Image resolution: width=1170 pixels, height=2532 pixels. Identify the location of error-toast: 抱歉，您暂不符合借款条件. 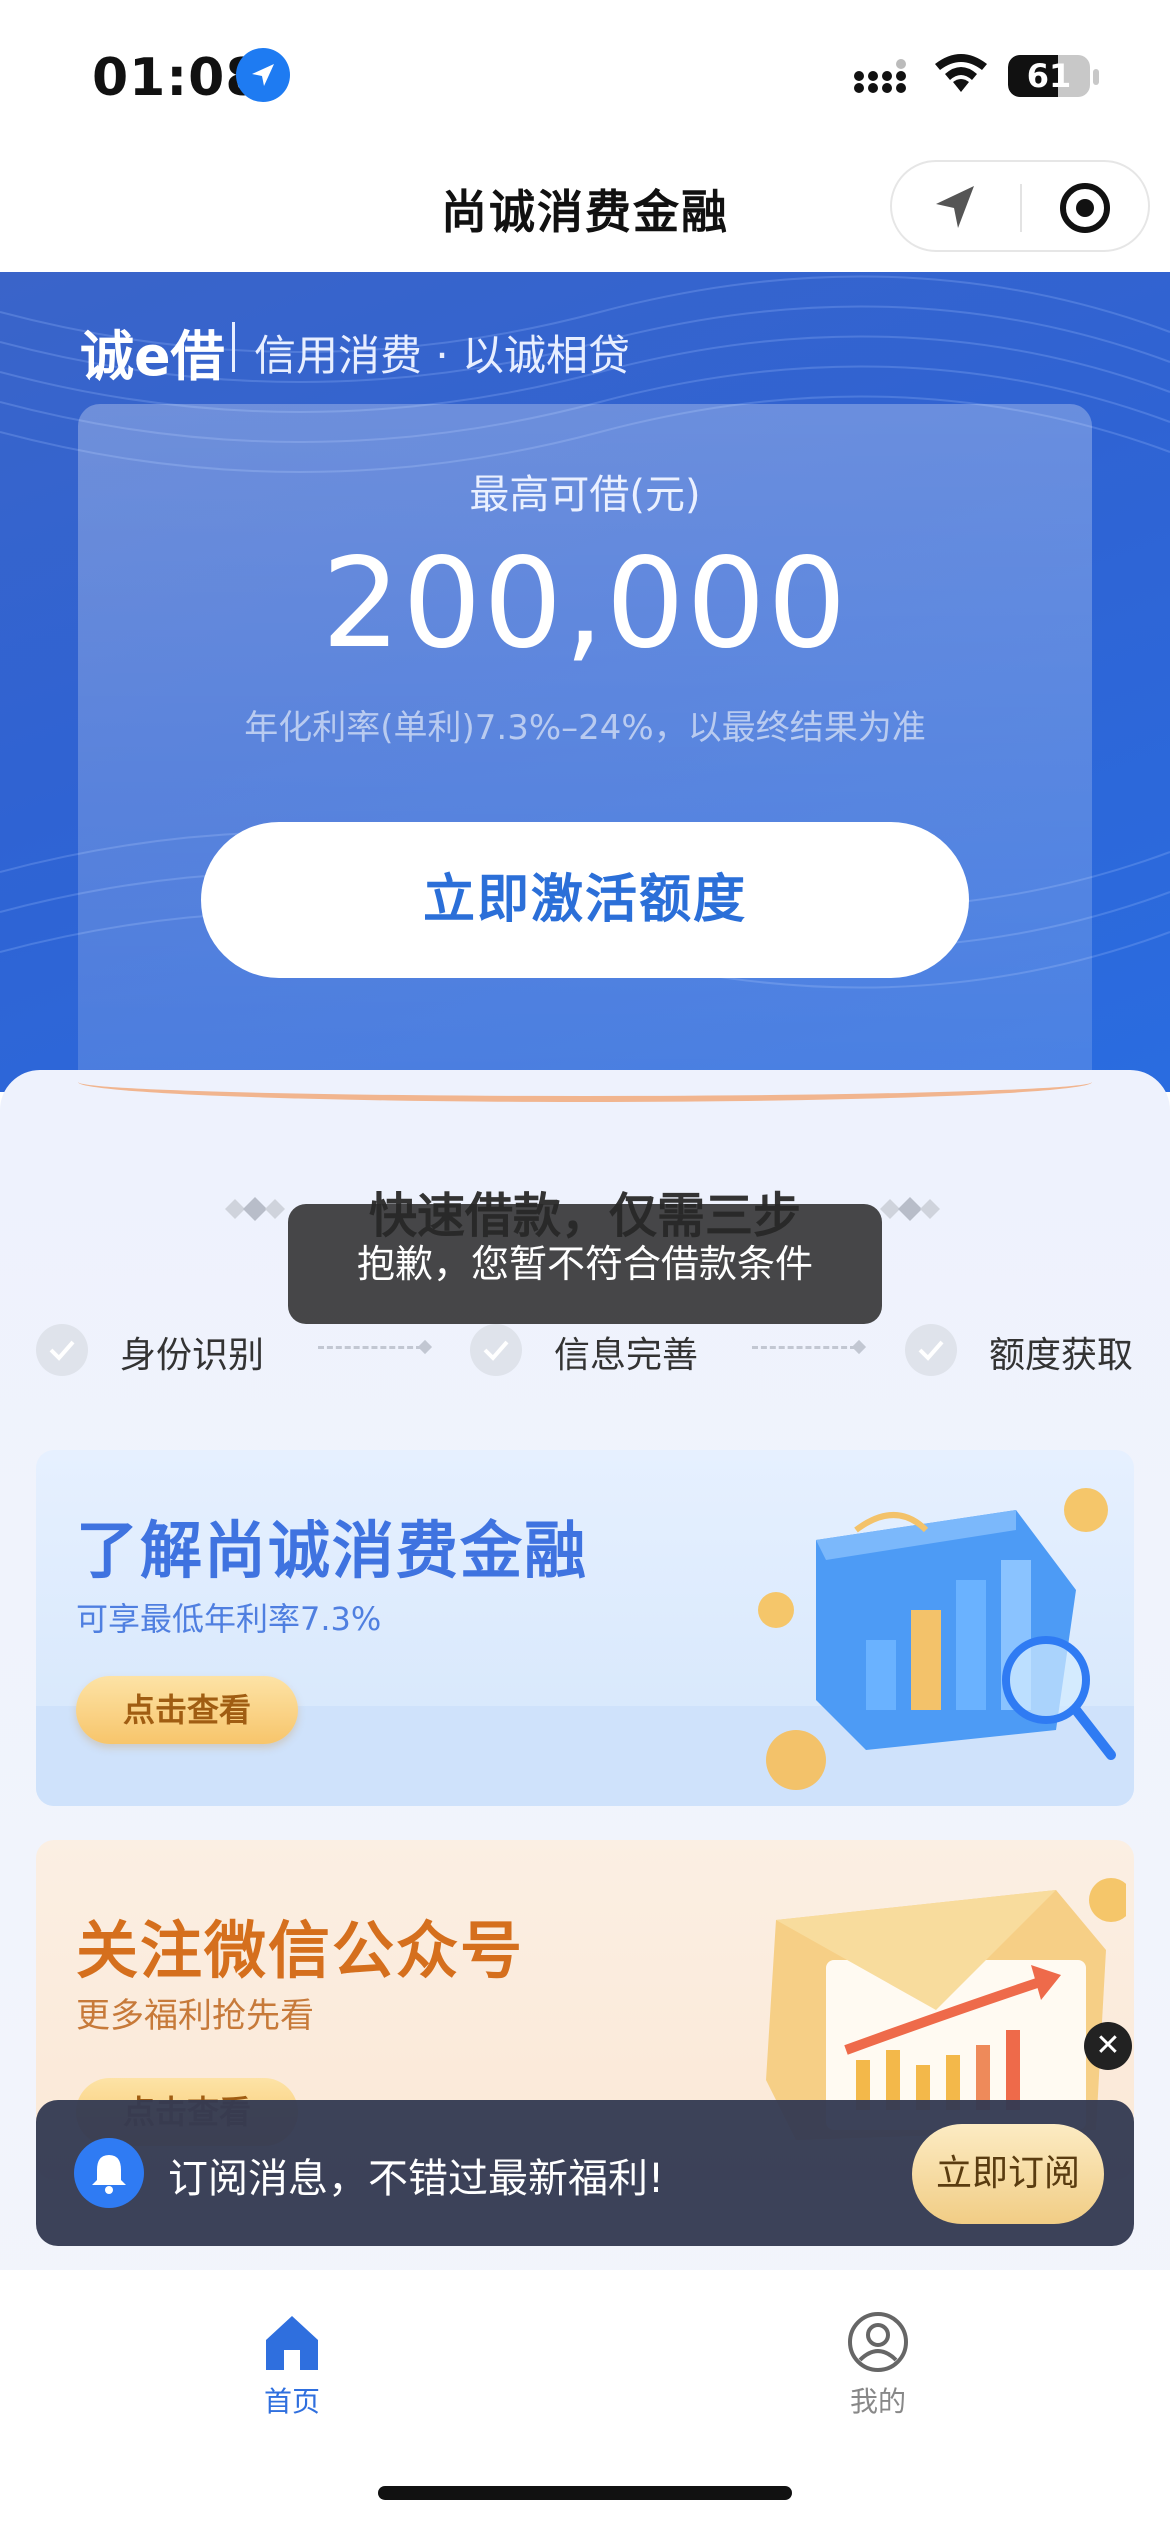
(585, 1264).